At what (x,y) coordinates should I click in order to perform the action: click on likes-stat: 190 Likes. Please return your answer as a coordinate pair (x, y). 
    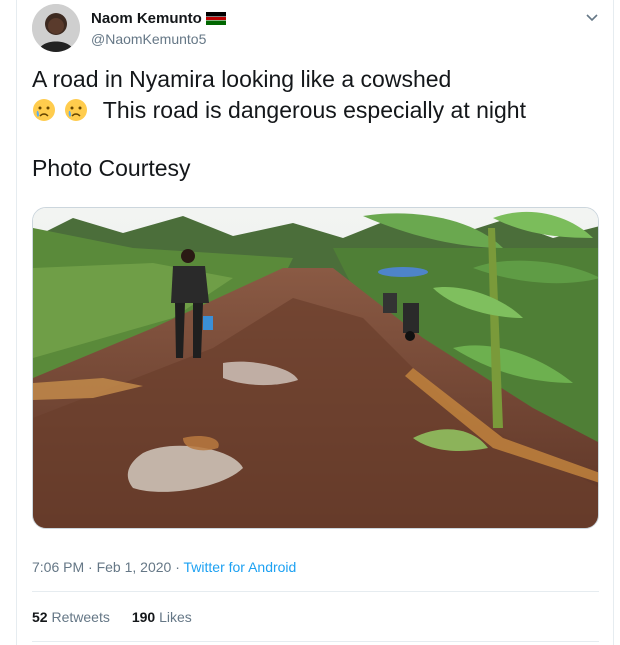
    Looking at the image, I should click on (162, 617).